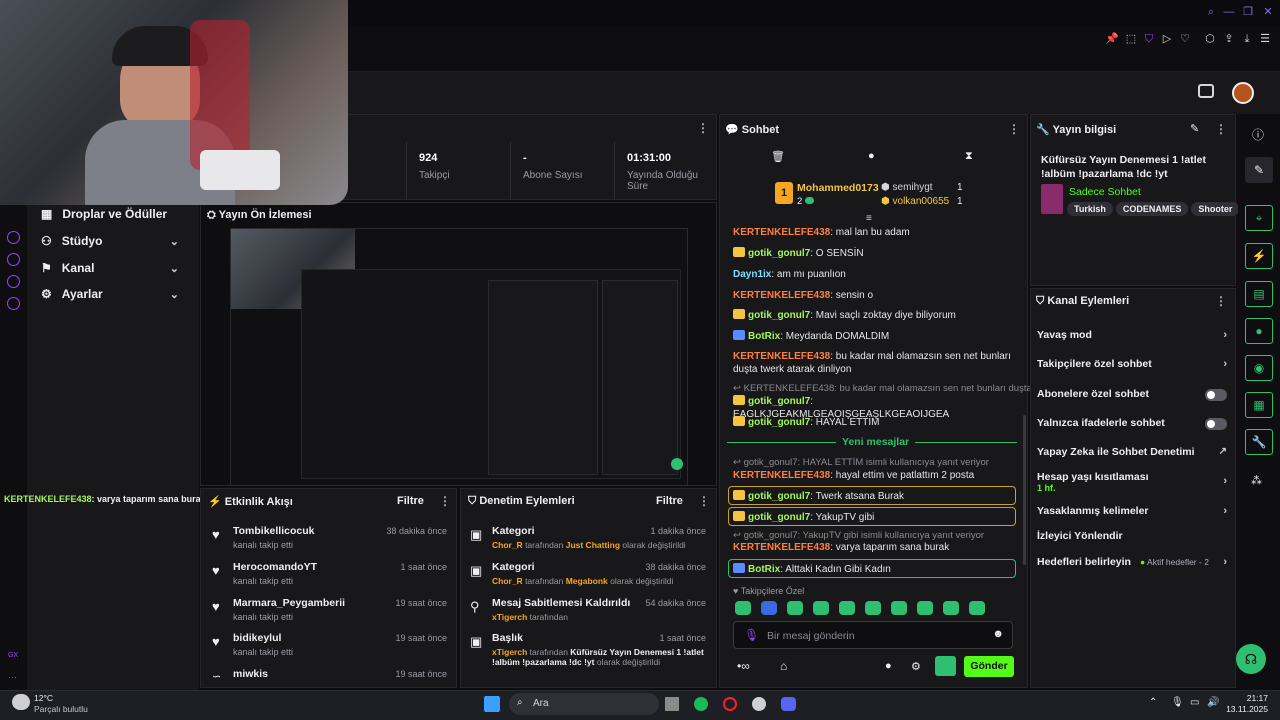 The image size is (1280, 720). Describe the element at coordinates (104, 214) in the screenshot. I see `sidebar-item-drops: ▦ Droplar ve Ödüller` at that location.